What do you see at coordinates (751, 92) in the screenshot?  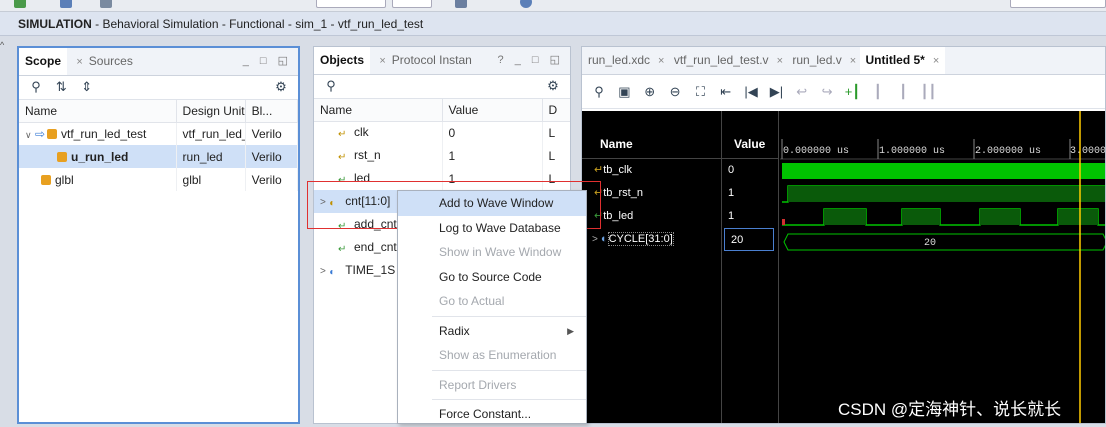 I see `go-start-icon: |◀` at bounding box center [751, 92].